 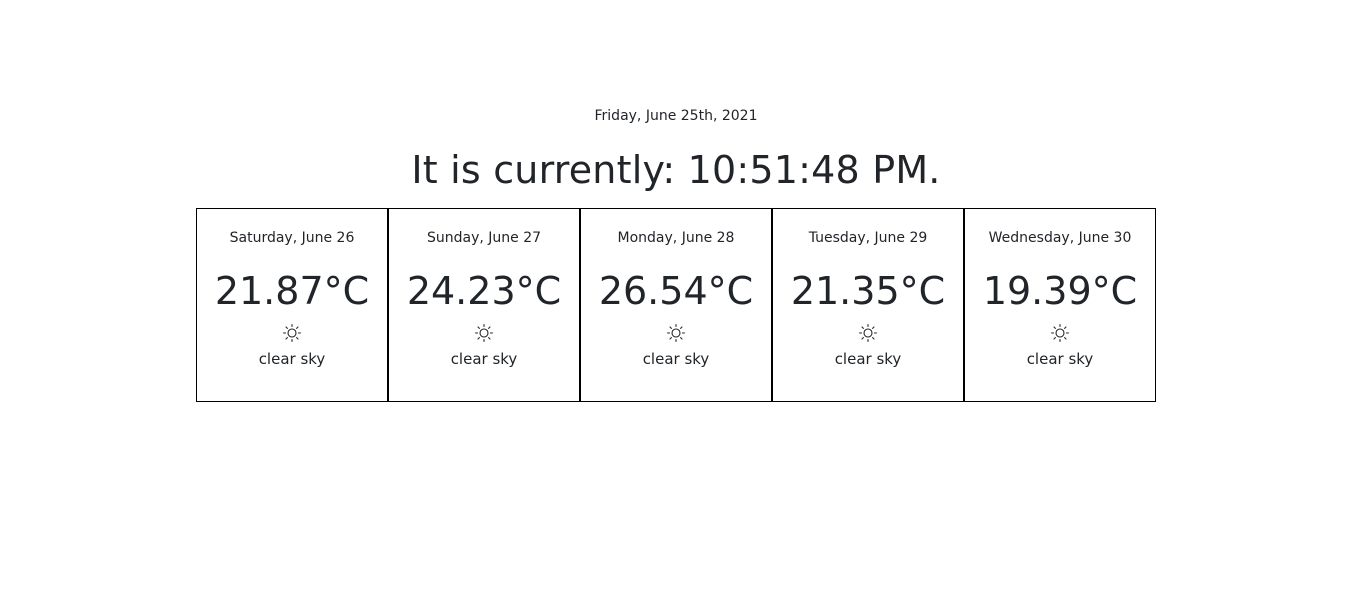 I want to click on forecast-temperature: 21.35°C, so click(x=868, y=291).